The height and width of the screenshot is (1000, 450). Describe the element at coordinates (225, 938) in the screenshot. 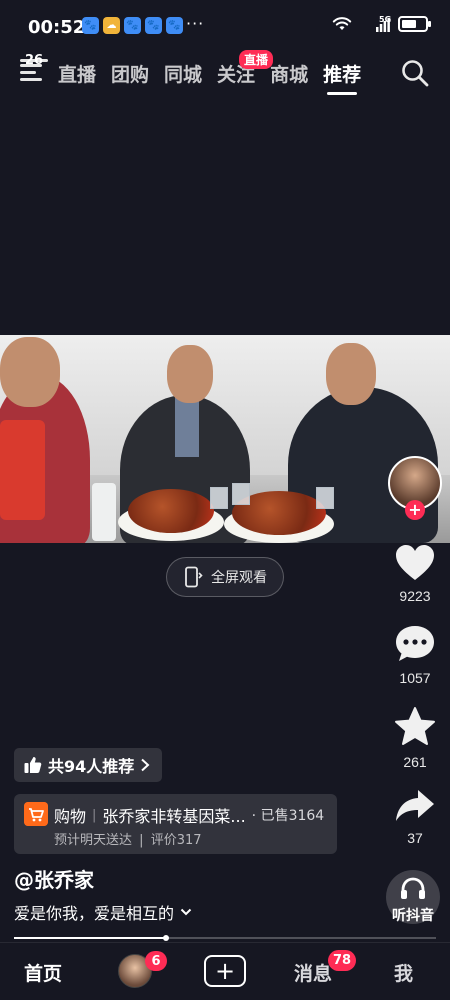

I see `video-progress-bar` at that location.